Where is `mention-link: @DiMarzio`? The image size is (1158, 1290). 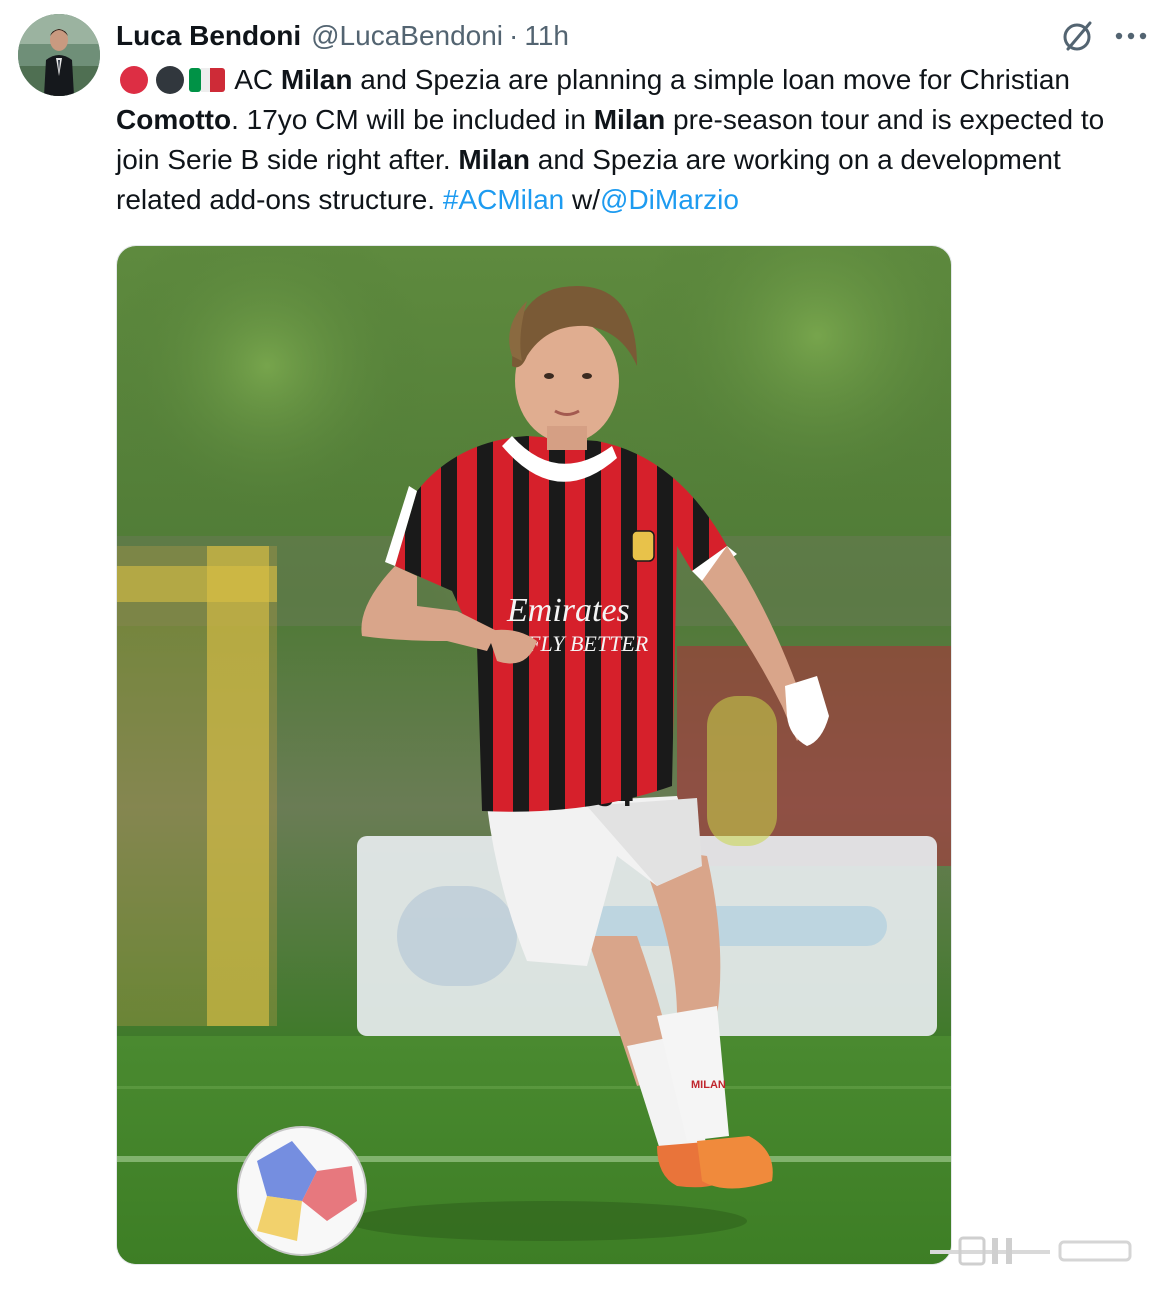 mention-link: @DiMarzio is located at coordinates (669, 199).